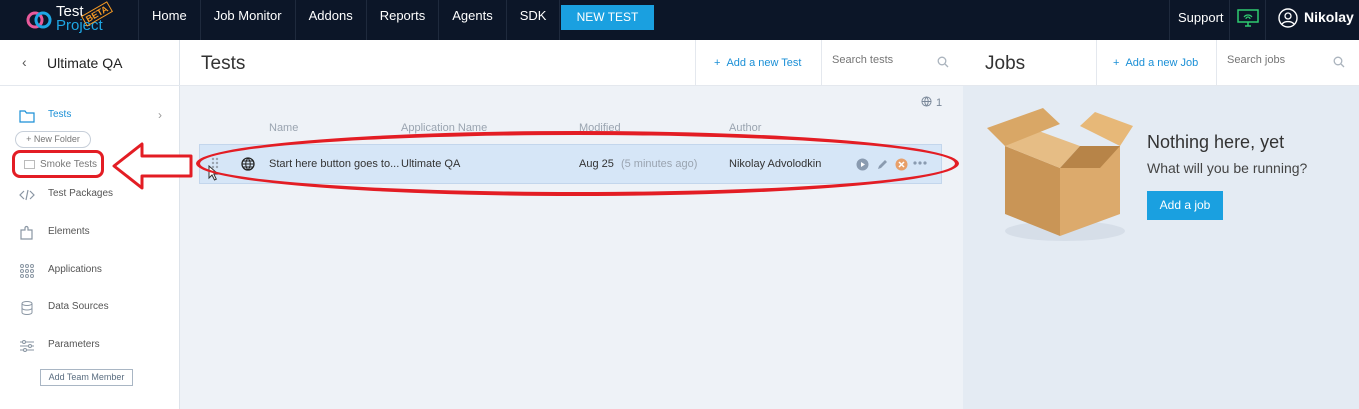 Image resolution: width=1359 pixels, height=409 pixels. What do you see at coordinates (26, 232) in the screenshot?
I see `puzzle-icon` at bounding box center [26, 232].